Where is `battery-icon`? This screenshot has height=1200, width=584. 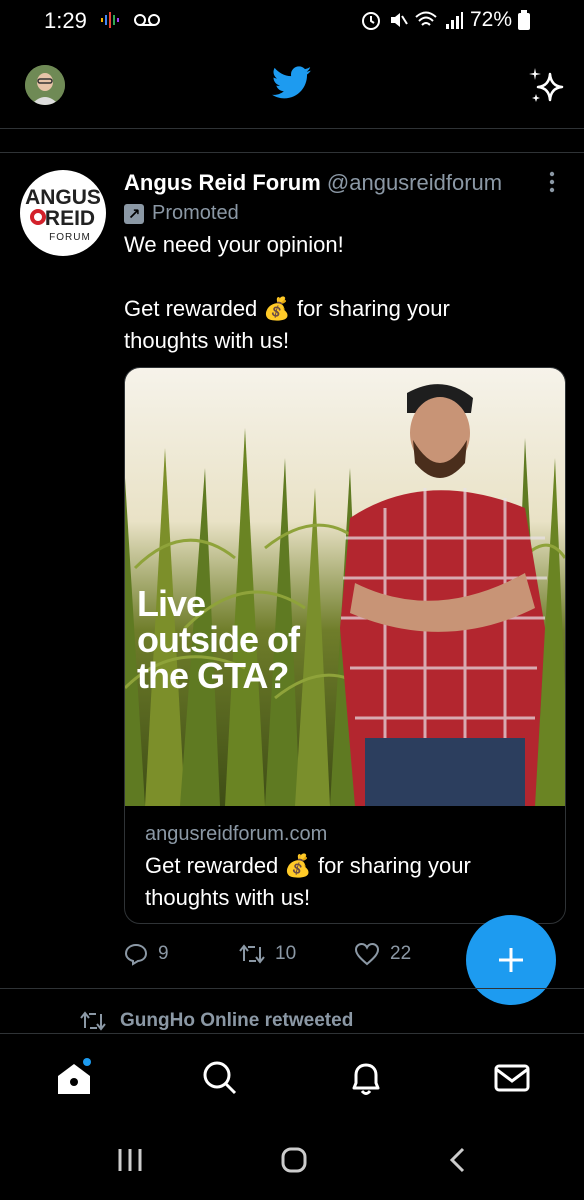
battery-icon is located at coordinates (524, 20).